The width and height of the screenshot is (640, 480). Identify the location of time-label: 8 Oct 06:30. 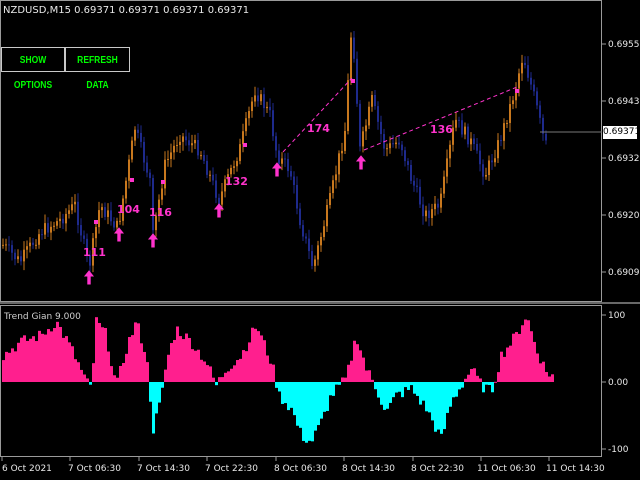
(300, 469).